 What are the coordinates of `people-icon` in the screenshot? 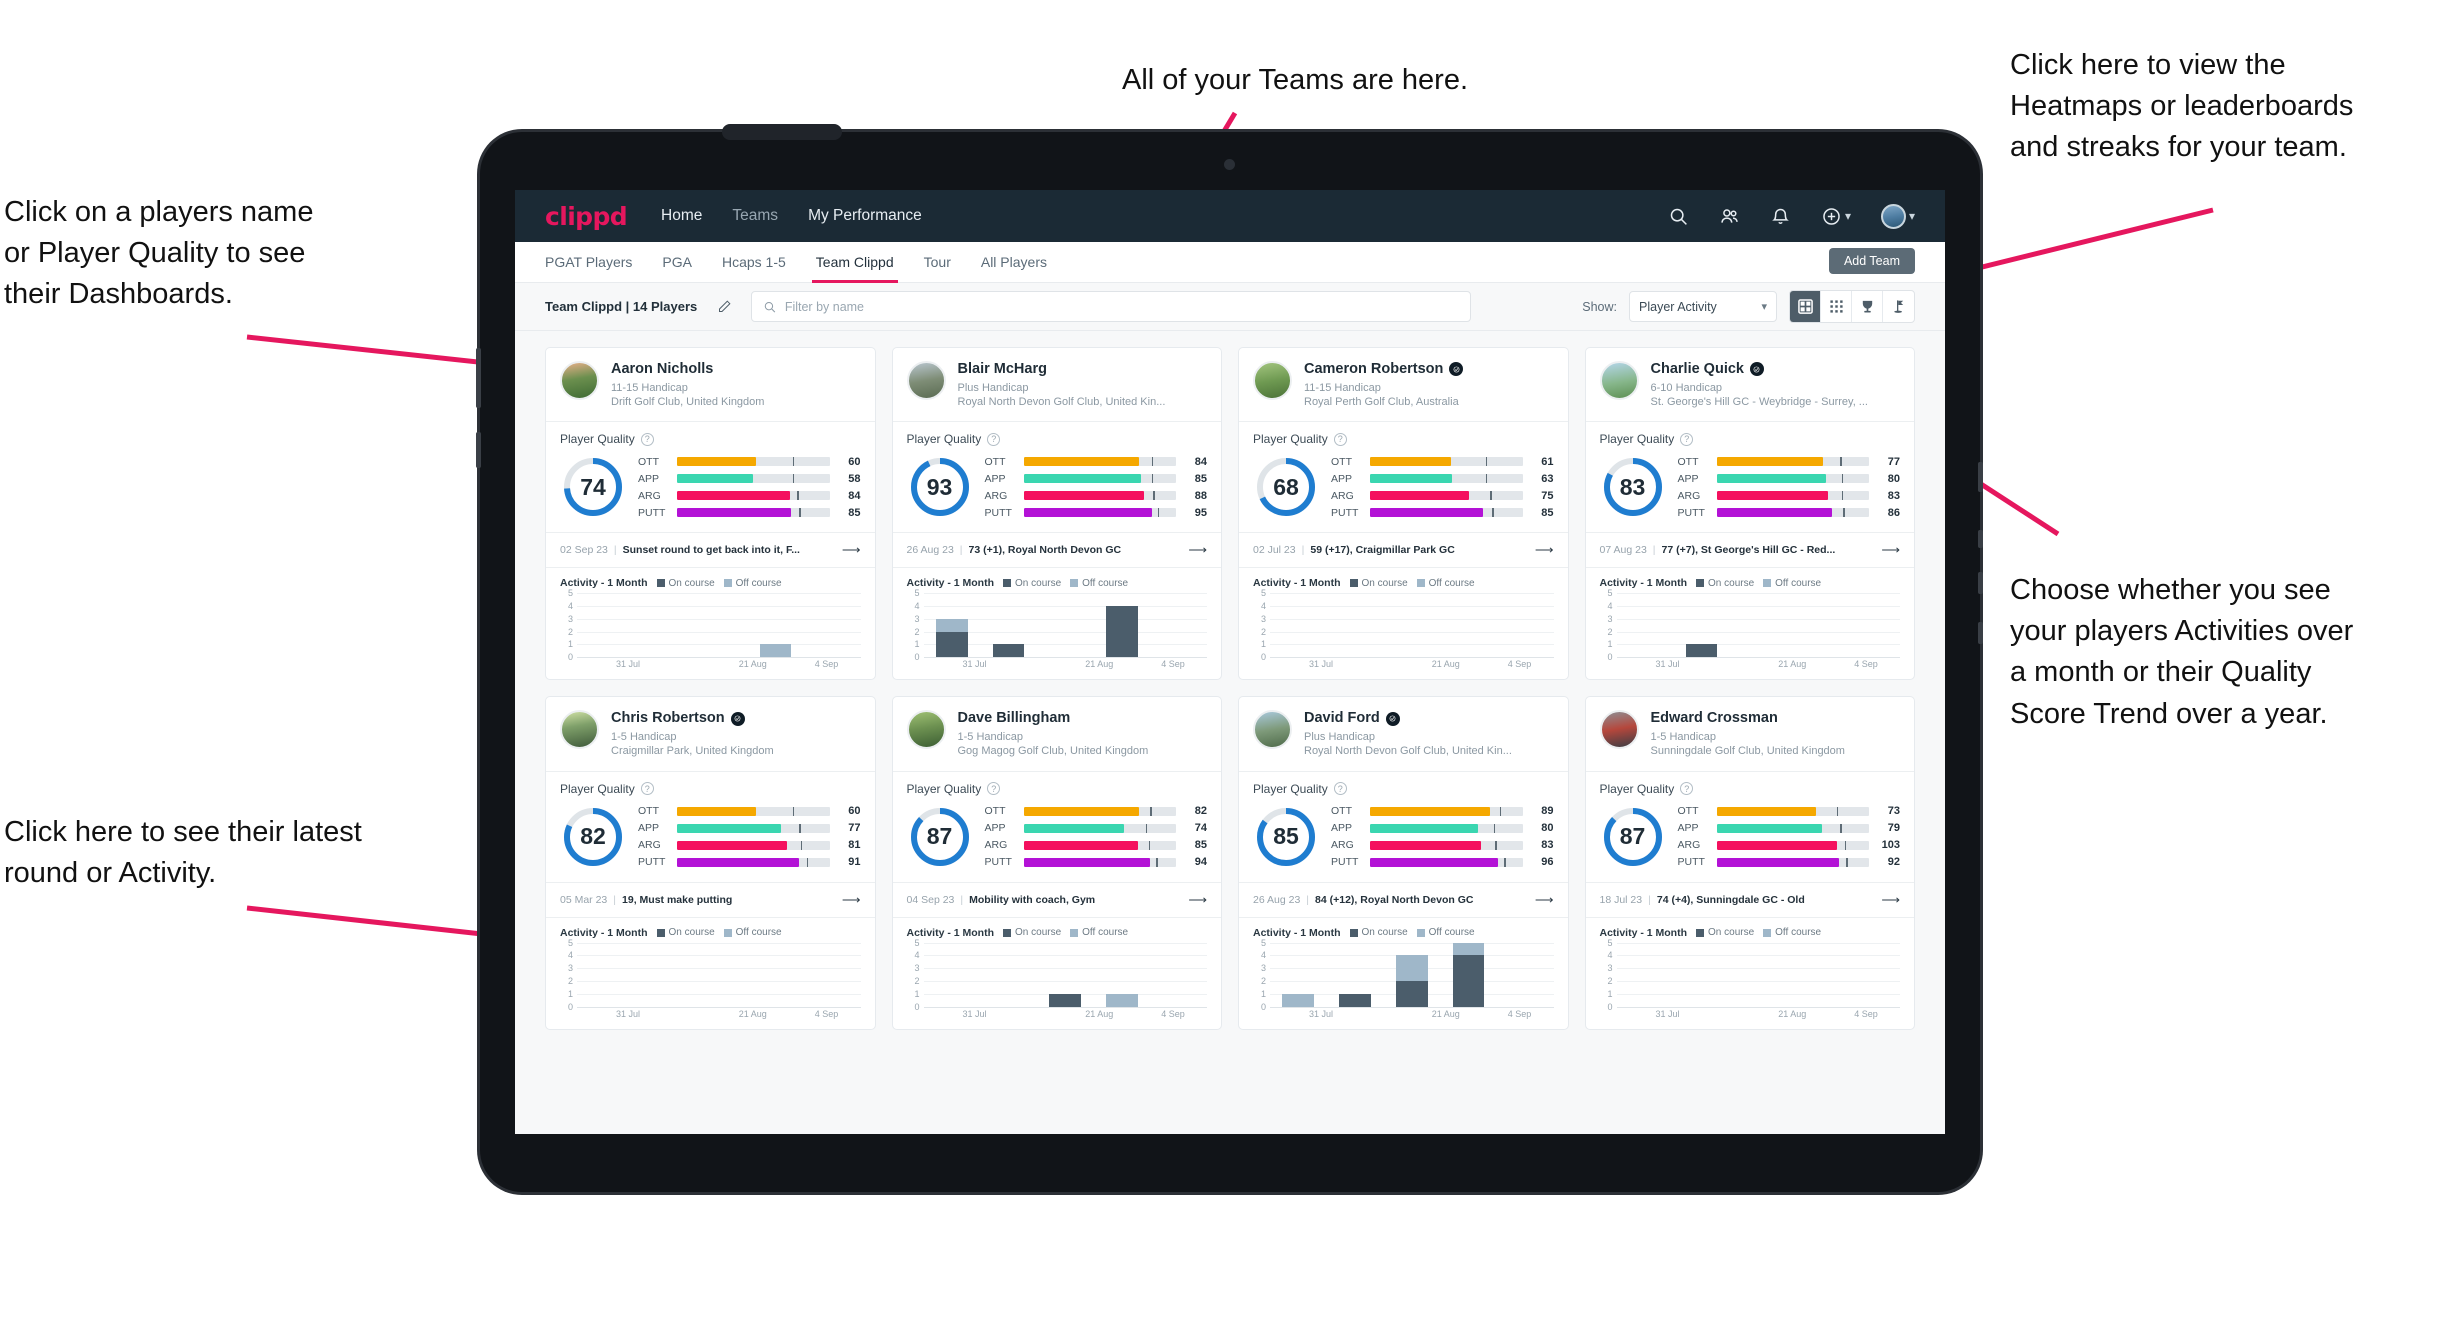 It's located at (1729, 216).